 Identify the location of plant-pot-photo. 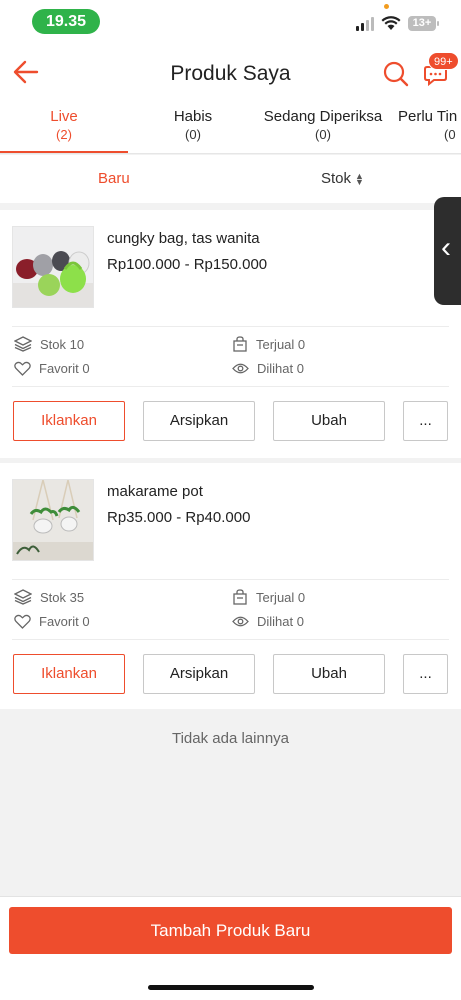
(53, 520).